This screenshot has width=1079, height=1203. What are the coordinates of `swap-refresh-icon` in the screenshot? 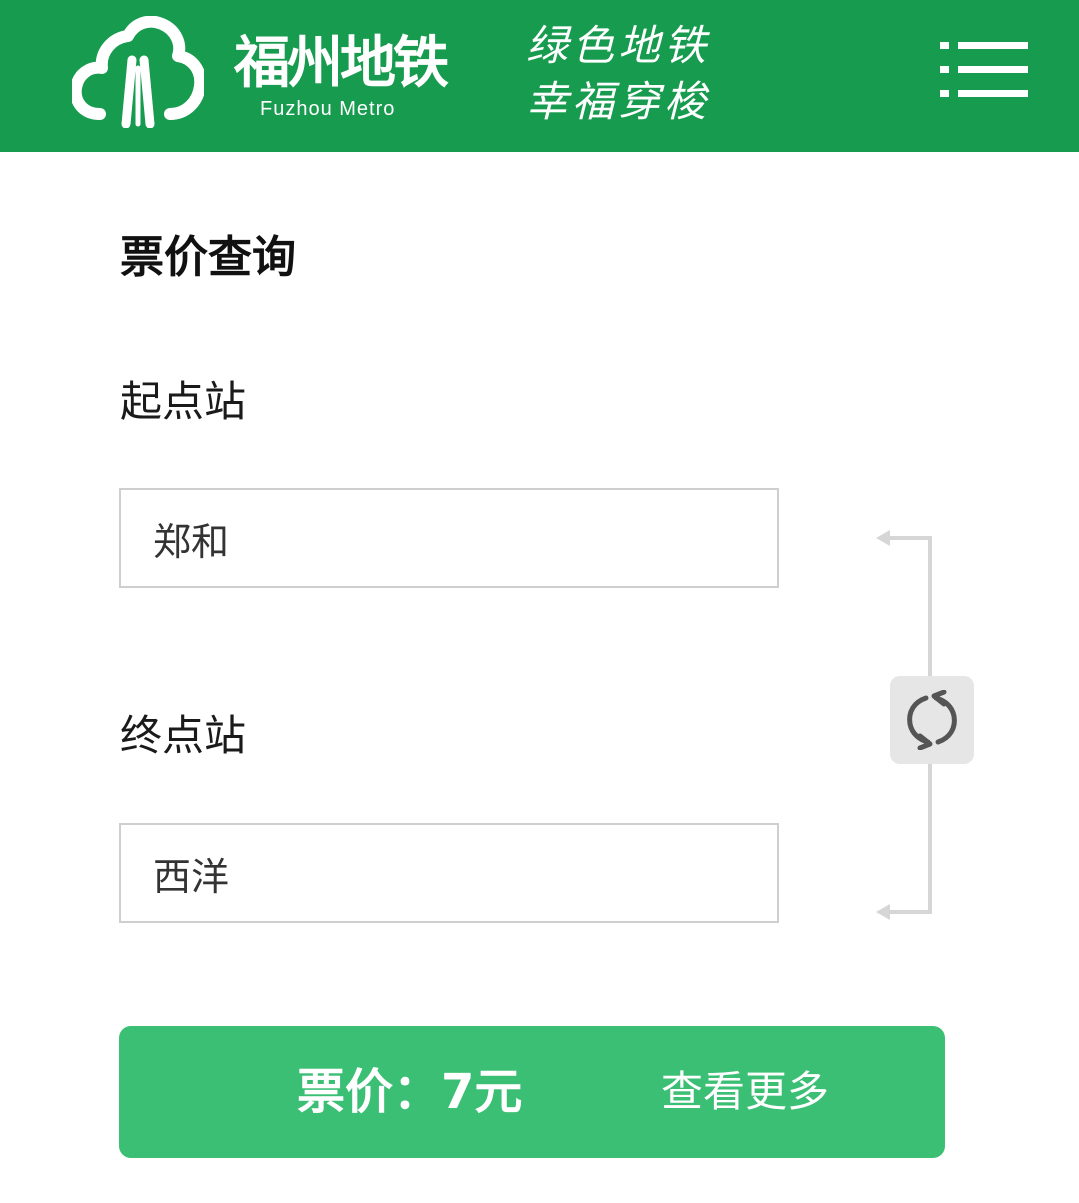 It's located at (932, 720).